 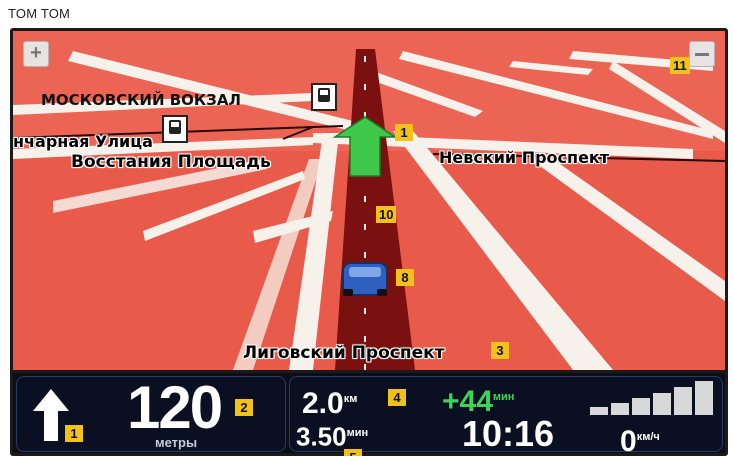 I want to click on distance-unit: метры, so click(x=176, y=442).